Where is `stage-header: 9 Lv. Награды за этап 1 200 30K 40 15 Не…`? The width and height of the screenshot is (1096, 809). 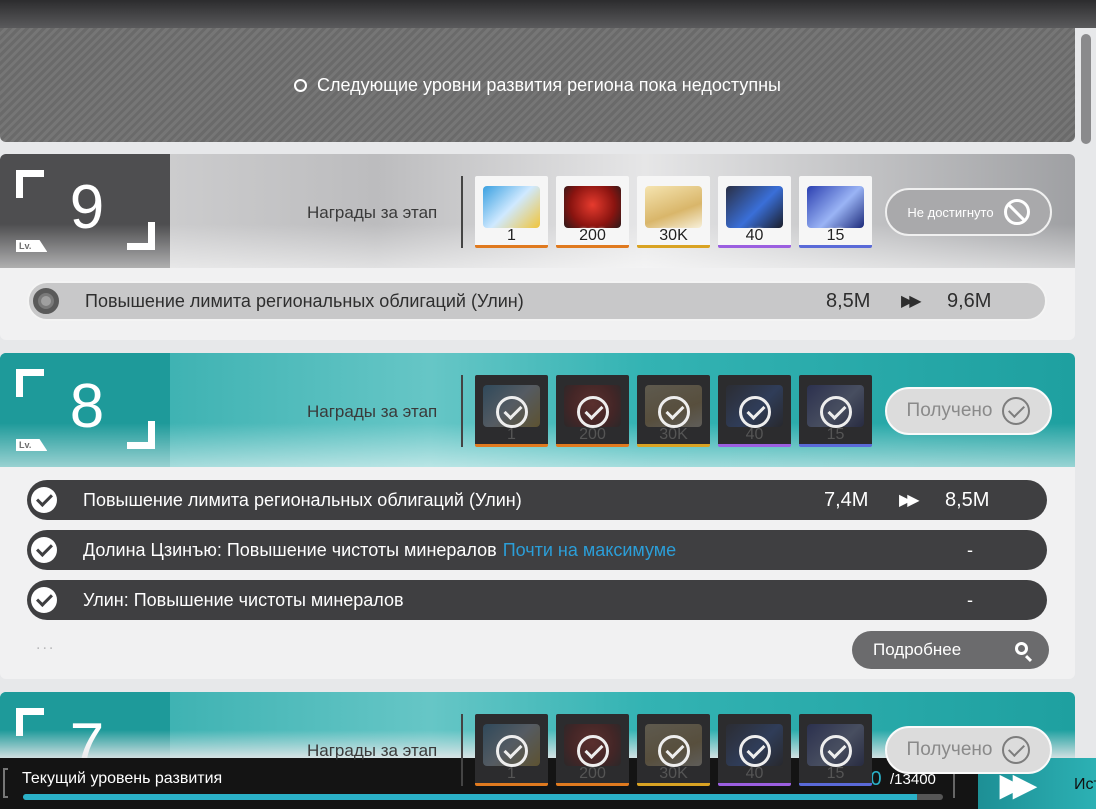 stage-header: 9 Lv. Награды за этап 1 200 30K 40 15 Не… is located at coordinates (537, 211).